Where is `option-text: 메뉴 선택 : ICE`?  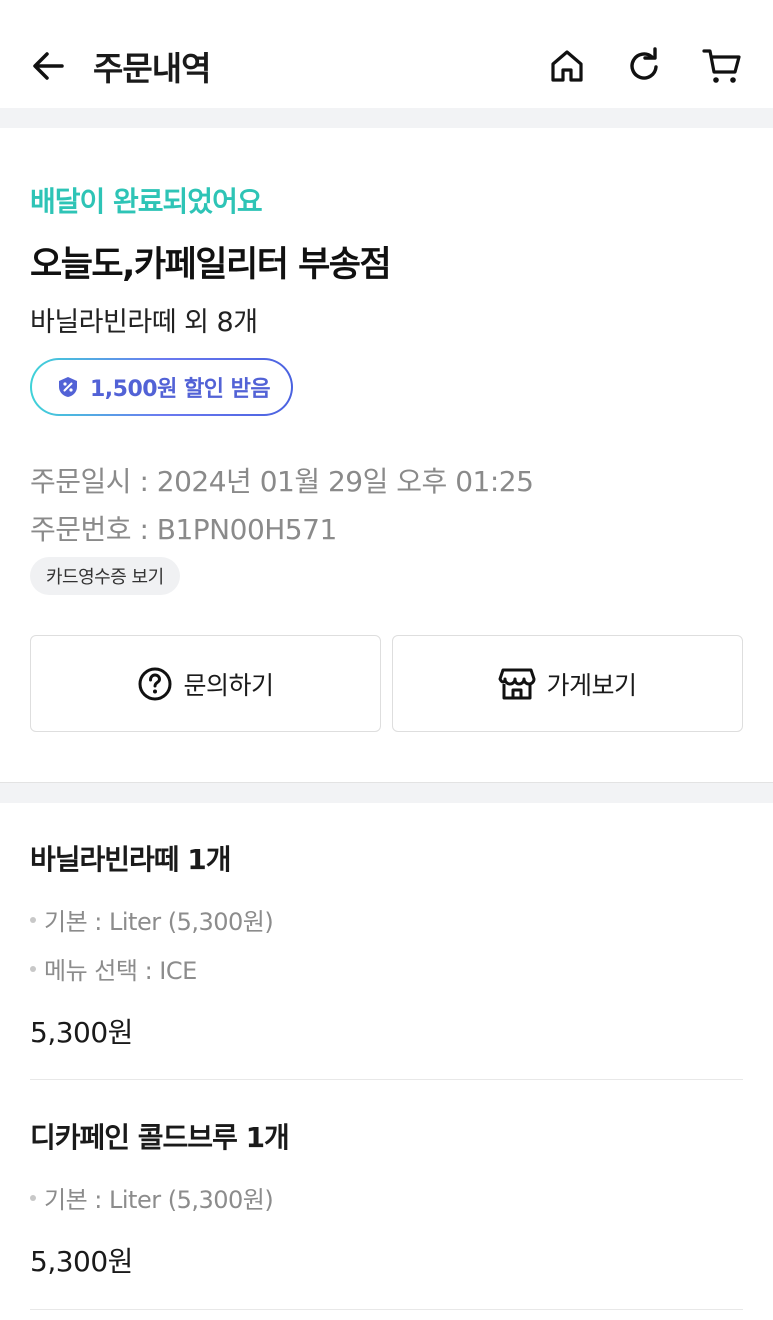 option-text: 메뉴 선택 : ICE is located at coordinates (120, 971).